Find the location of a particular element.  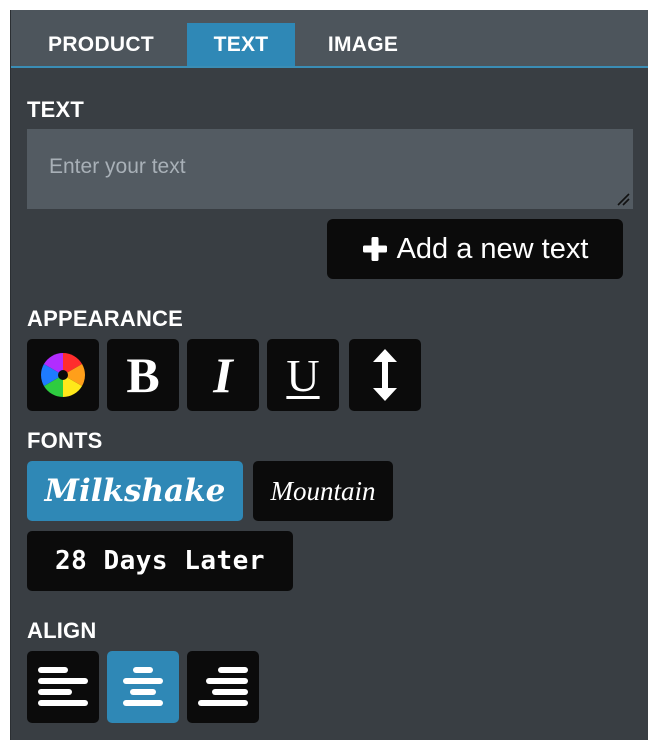

font-option-label: Mountain is located at coordinates (323, 490).